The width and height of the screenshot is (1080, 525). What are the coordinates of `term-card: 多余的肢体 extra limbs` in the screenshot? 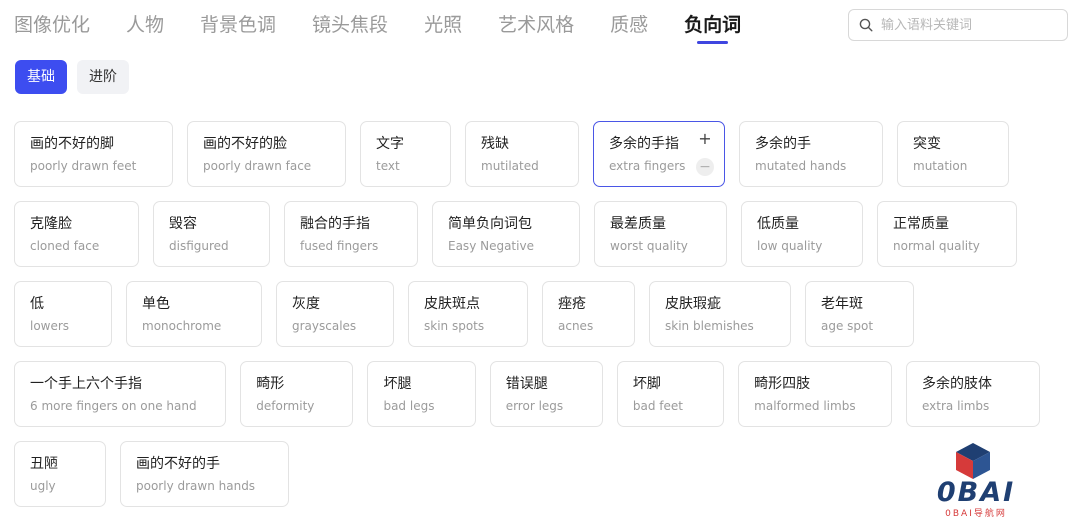 It's located at (972, 394).